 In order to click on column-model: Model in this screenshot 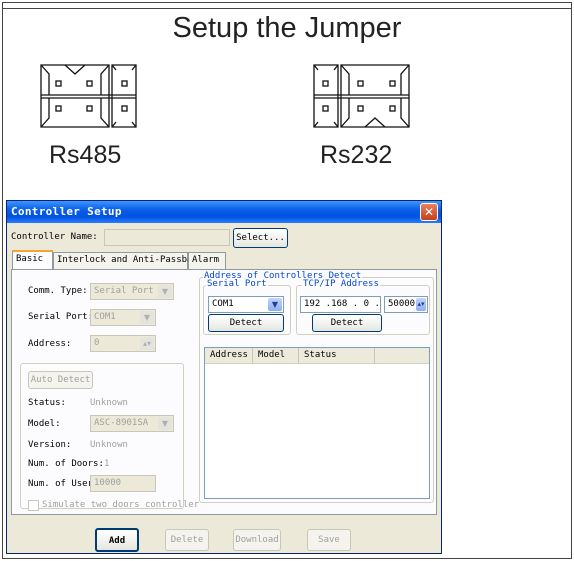, I will do `click(276, 356)`.